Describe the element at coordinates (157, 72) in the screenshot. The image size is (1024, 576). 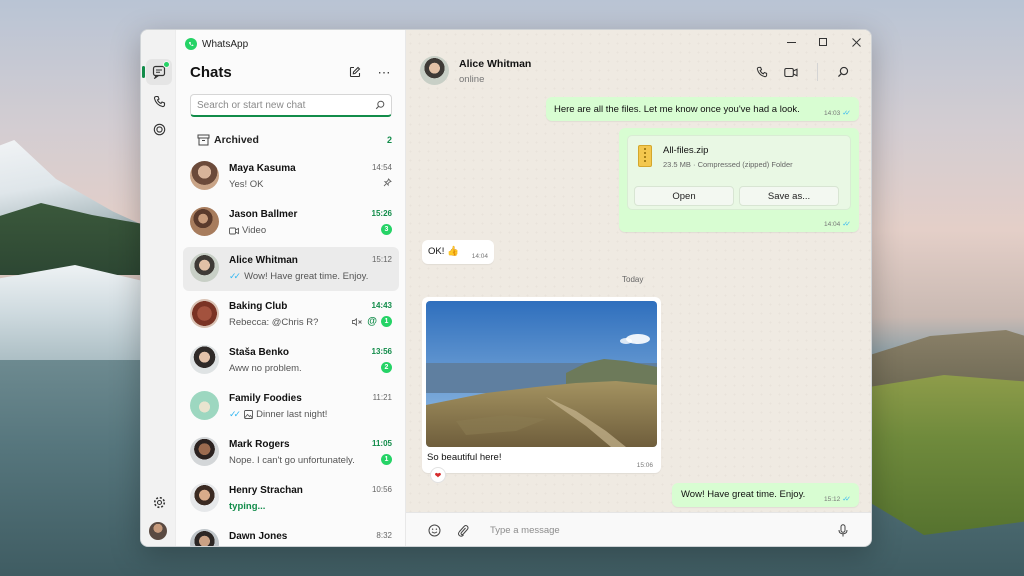
I see `rail-chats-button` at that location.